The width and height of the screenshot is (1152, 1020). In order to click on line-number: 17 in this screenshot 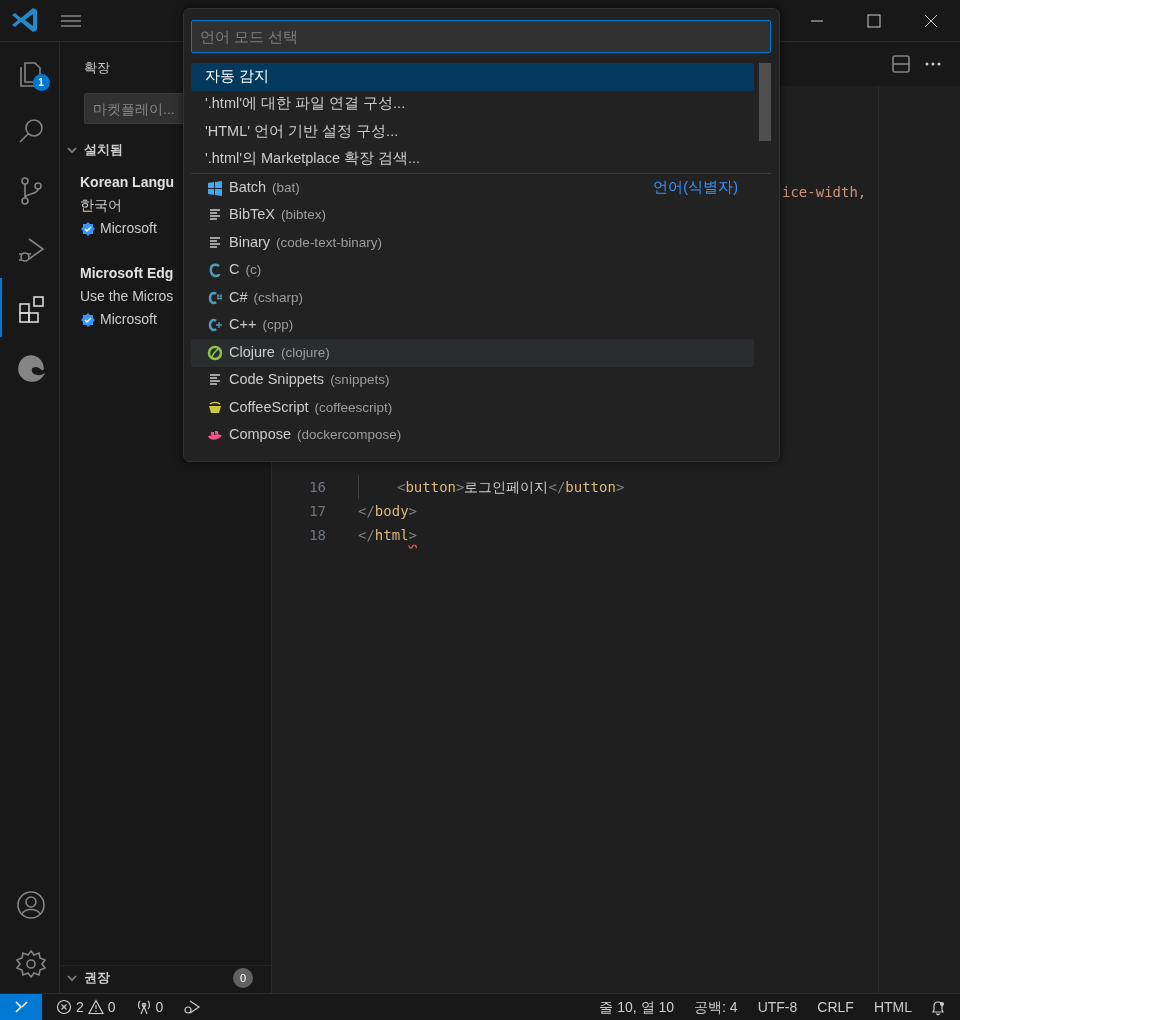, I will do `click(317, 511)`.